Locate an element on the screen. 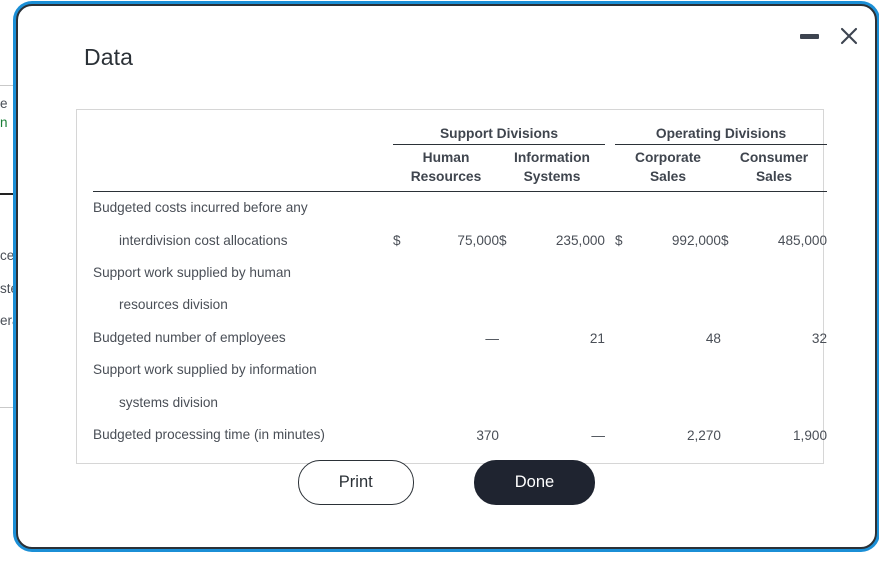 Image resolution: width=879 pixels, height=564 pixels. table-row: Support work supplied by information is located at coordinates (460, 370).